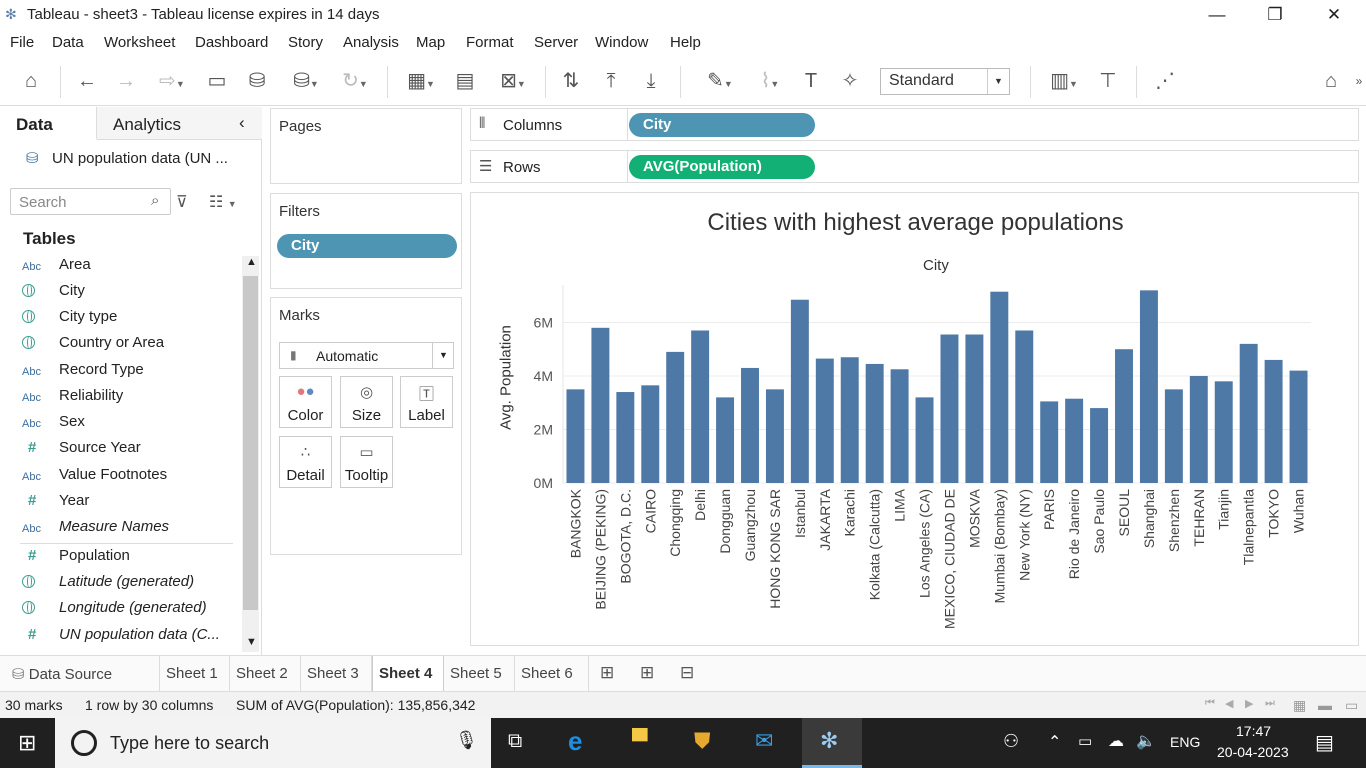  Describe the element at coordinates (265, 674) in the screenshot. I see `tab-sheet-2: Sheet 2` at that location.